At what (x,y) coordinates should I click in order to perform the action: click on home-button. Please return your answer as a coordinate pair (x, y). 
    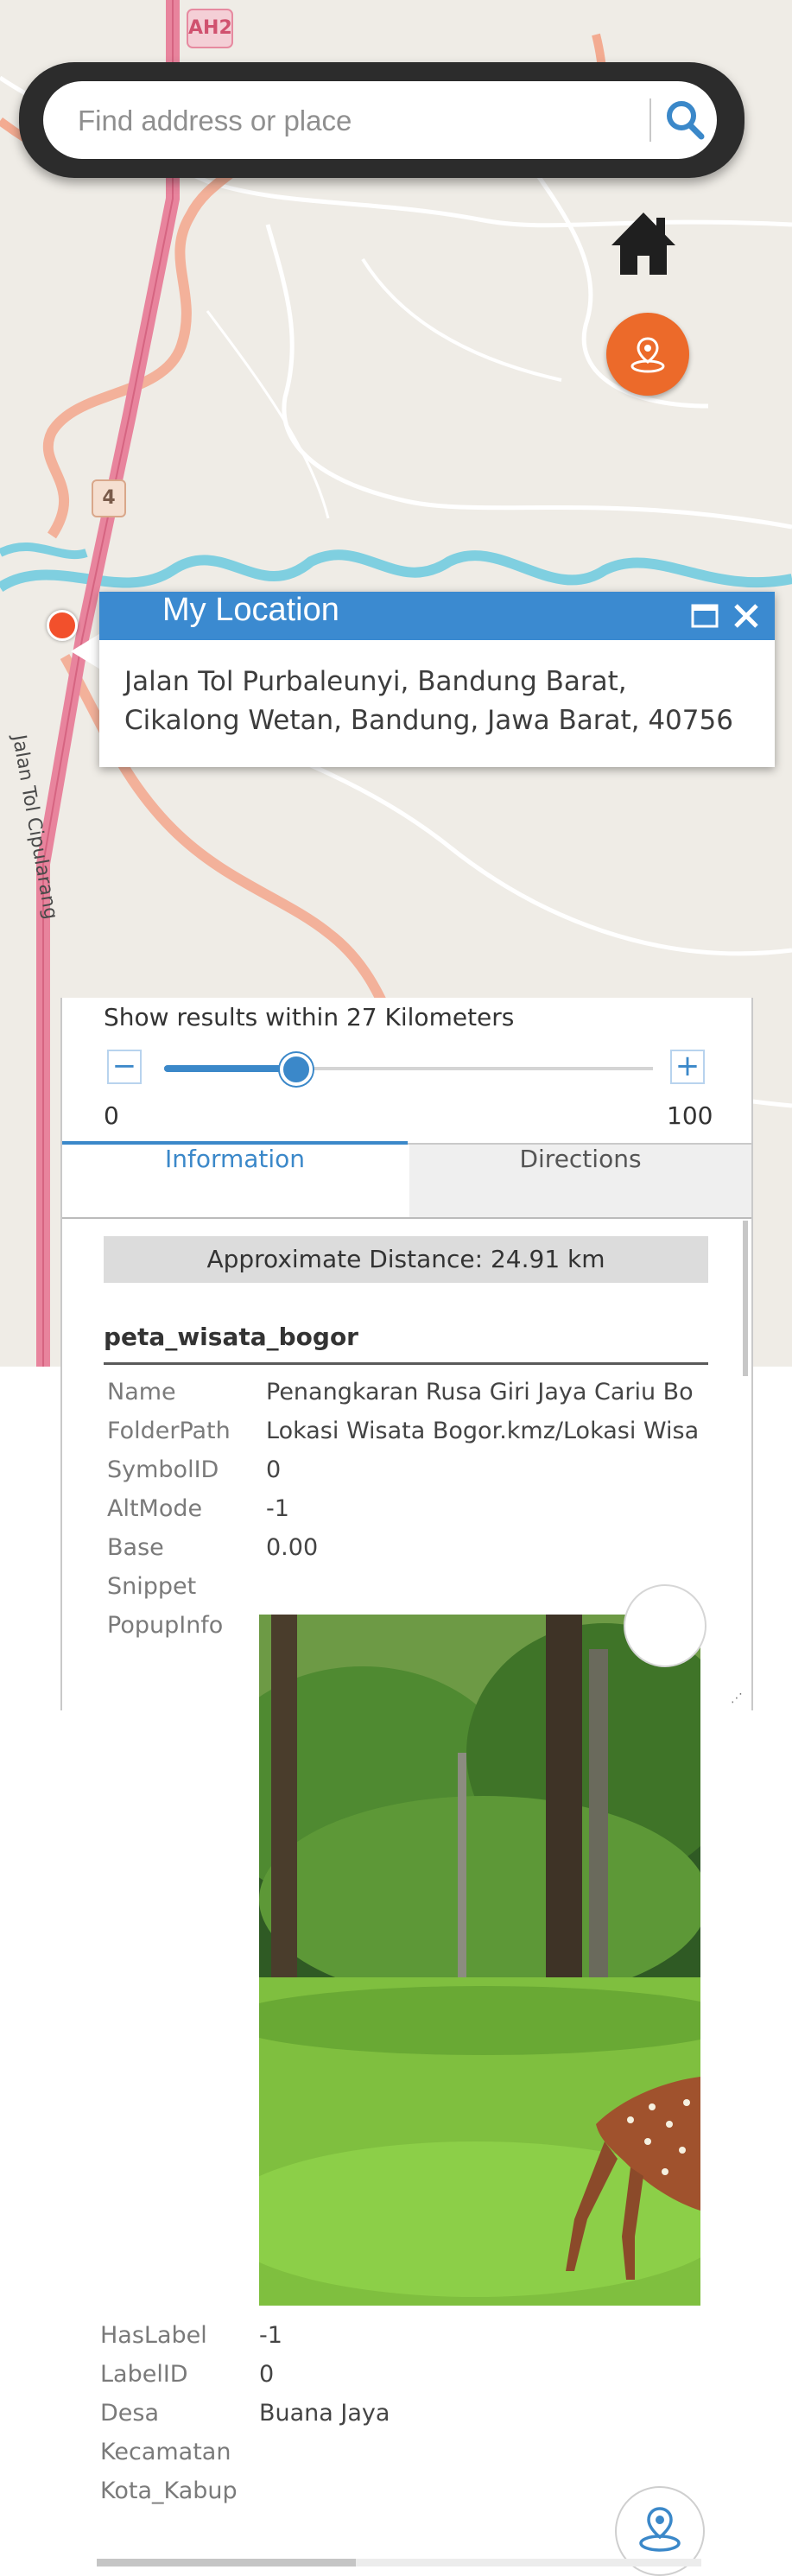
    Looking at the image, I should click on (643, 243).